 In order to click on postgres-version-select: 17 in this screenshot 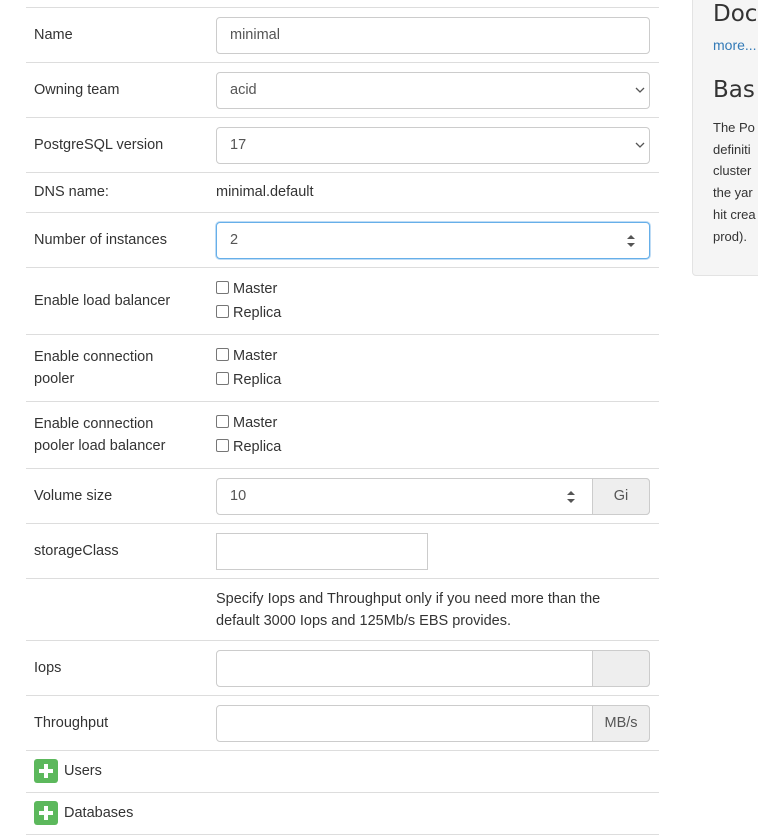, I will do `click(433, 145)`.